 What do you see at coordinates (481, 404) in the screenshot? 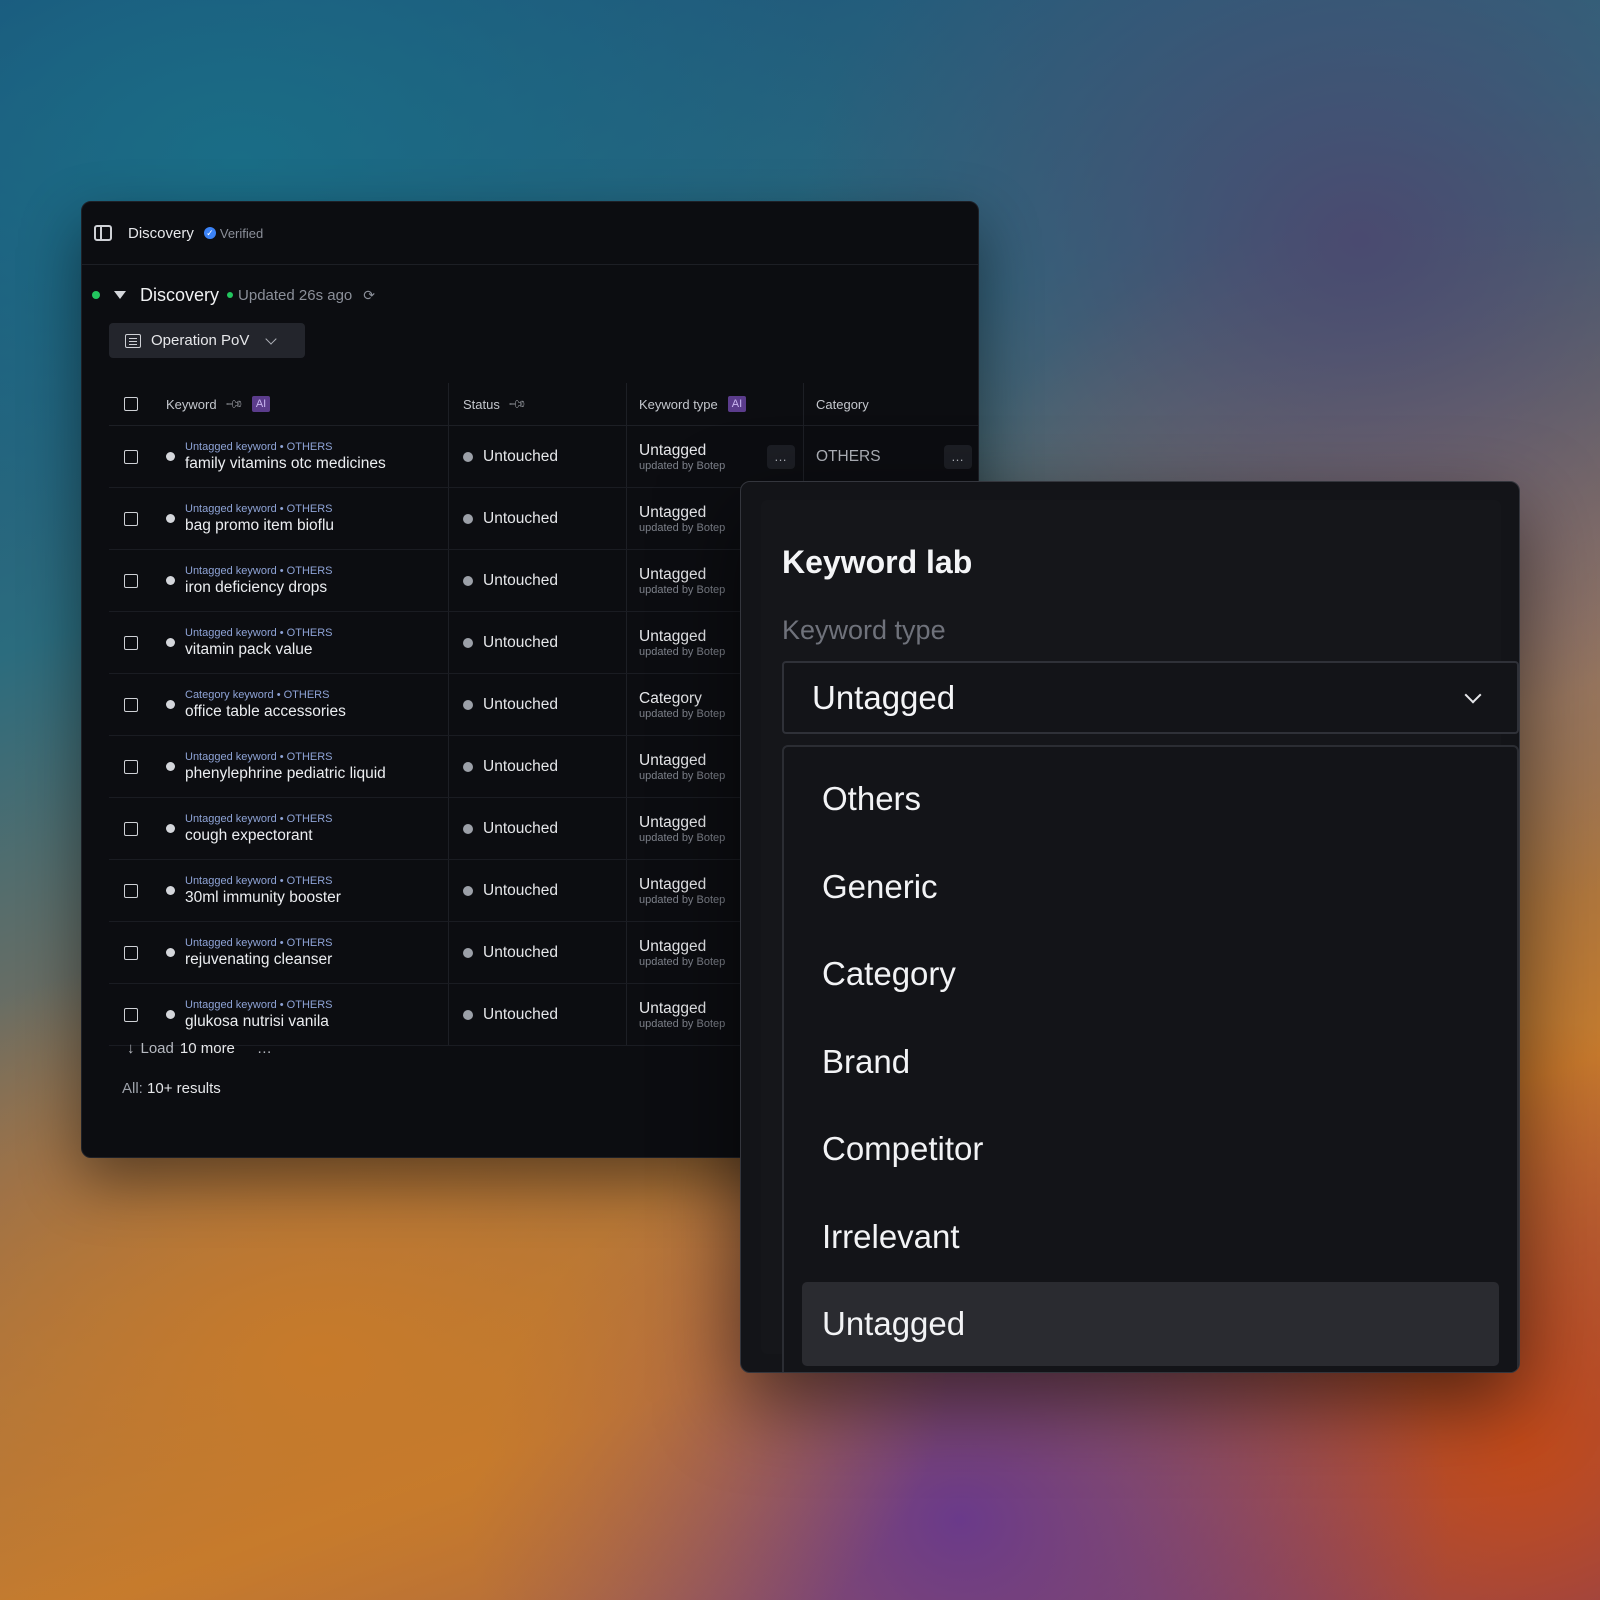
I see `header-status: Status` at bounding box center [481, 404].